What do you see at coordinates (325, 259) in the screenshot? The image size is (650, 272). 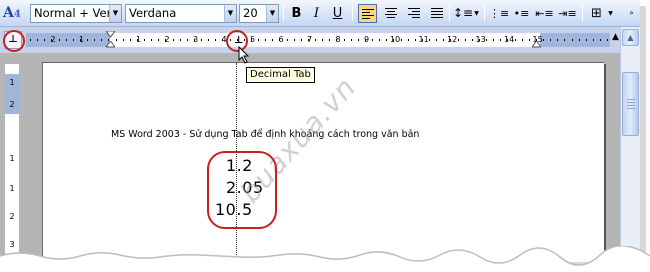 I see `torn-edge` at bounding box center [325, 259].